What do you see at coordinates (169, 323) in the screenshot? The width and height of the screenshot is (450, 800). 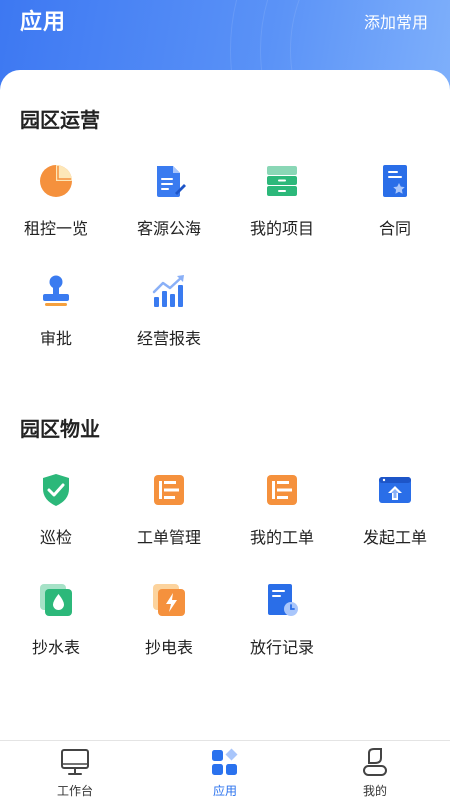 I see `app-item-business-report: 经营报表` at bounding box center [169, 323].